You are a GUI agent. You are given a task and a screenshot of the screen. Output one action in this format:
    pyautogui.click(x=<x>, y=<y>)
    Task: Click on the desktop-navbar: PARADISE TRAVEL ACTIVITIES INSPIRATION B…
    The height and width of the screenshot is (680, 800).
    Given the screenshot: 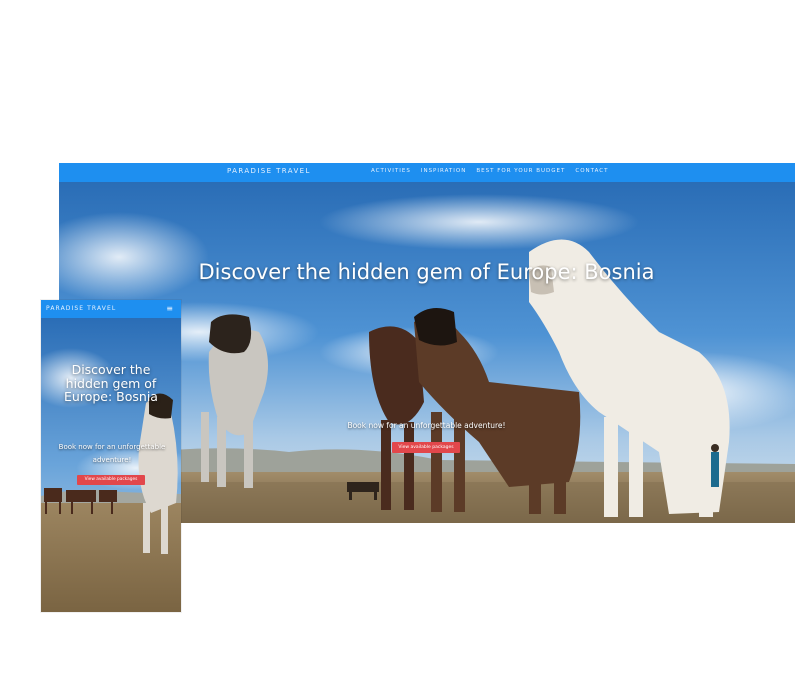 What is the action you would take?
    pyautogui.click(x=427, y=172)
    